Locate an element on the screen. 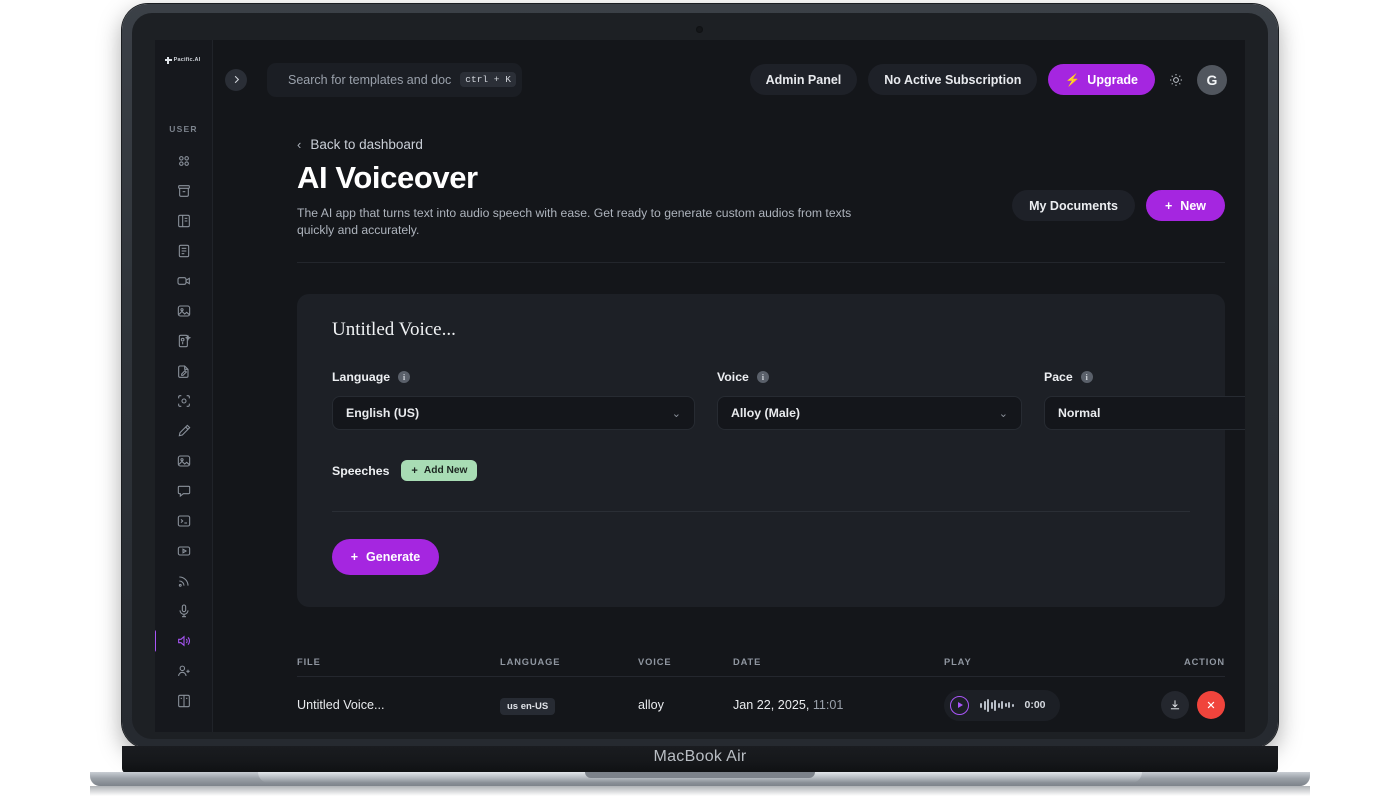 Image resolution: width=1400 pixels, height=804 pixels. sidebar-item-speech-to-text is located at coordinates (183, 611).